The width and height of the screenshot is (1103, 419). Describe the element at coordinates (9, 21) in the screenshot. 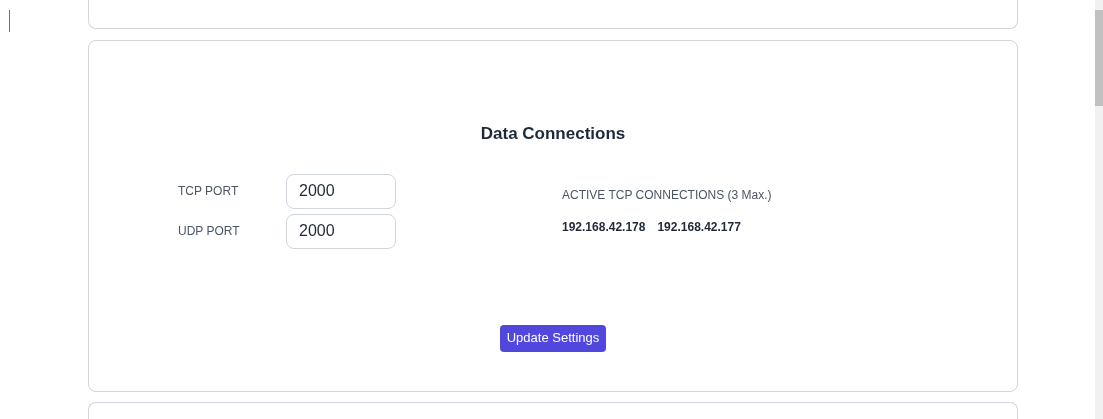

I see `edge-line` at that location.